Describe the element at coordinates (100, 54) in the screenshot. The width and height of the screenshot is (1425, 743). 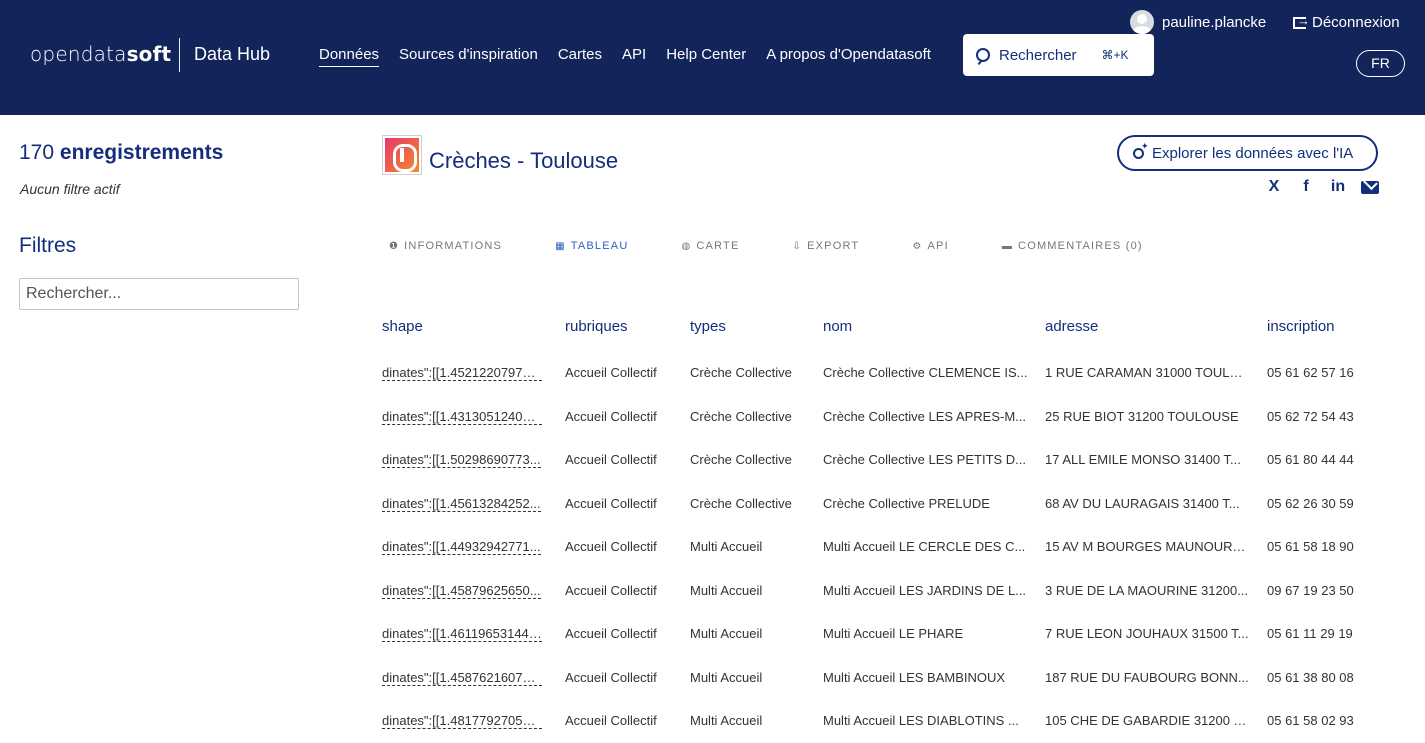
I see `opendatasoft-logo: opendatasoft` at that location.